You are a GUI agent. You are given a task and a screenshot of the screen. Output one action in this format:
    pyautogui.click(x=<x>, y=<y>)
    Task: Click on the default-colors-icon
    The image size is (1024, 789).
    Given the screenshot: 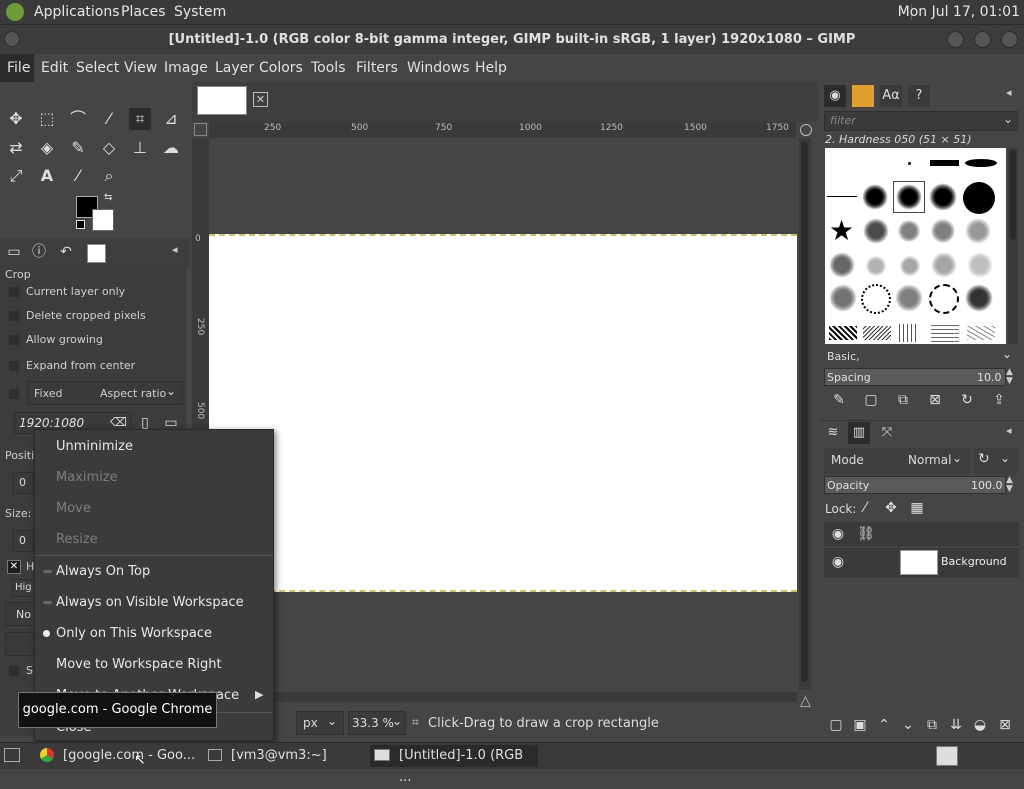 What is the action you would take?
    pyautogui.click(x=80, y=224)
    